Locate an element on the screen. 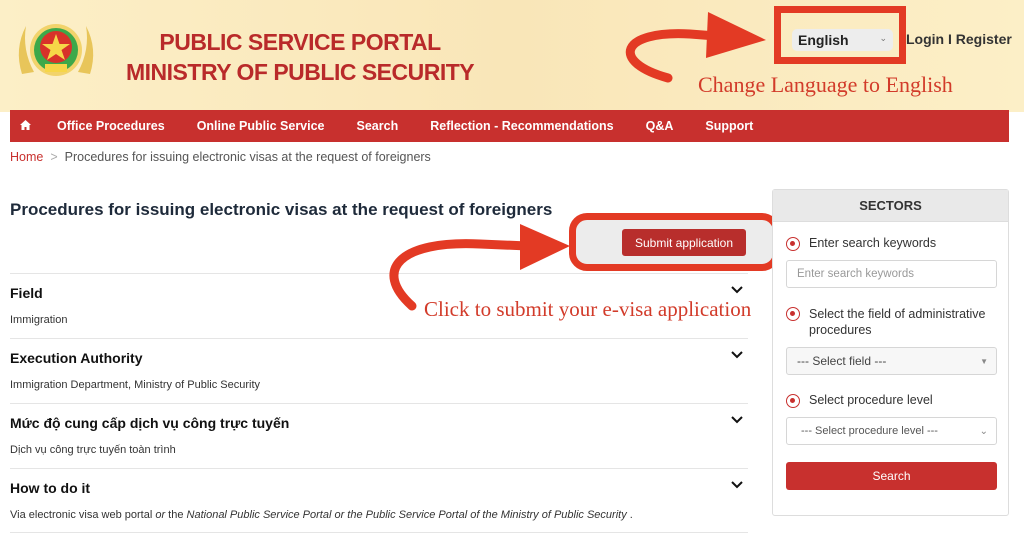 The width and height of the screenshot is (1024, 537). auth-separator: I is located at coordinates (950, 39).